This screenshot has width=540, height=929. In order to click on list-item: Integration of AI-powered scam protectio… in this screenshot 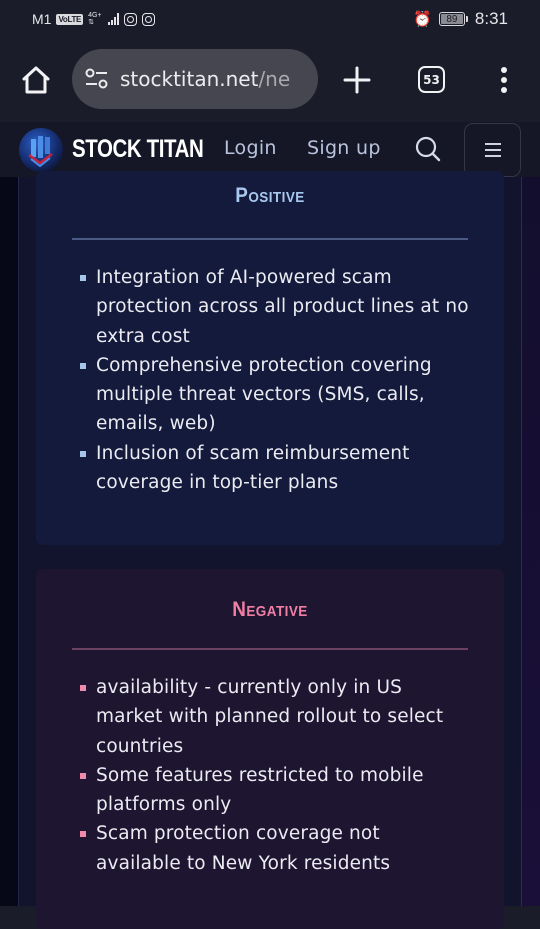, I will do `click(275, 307)`.